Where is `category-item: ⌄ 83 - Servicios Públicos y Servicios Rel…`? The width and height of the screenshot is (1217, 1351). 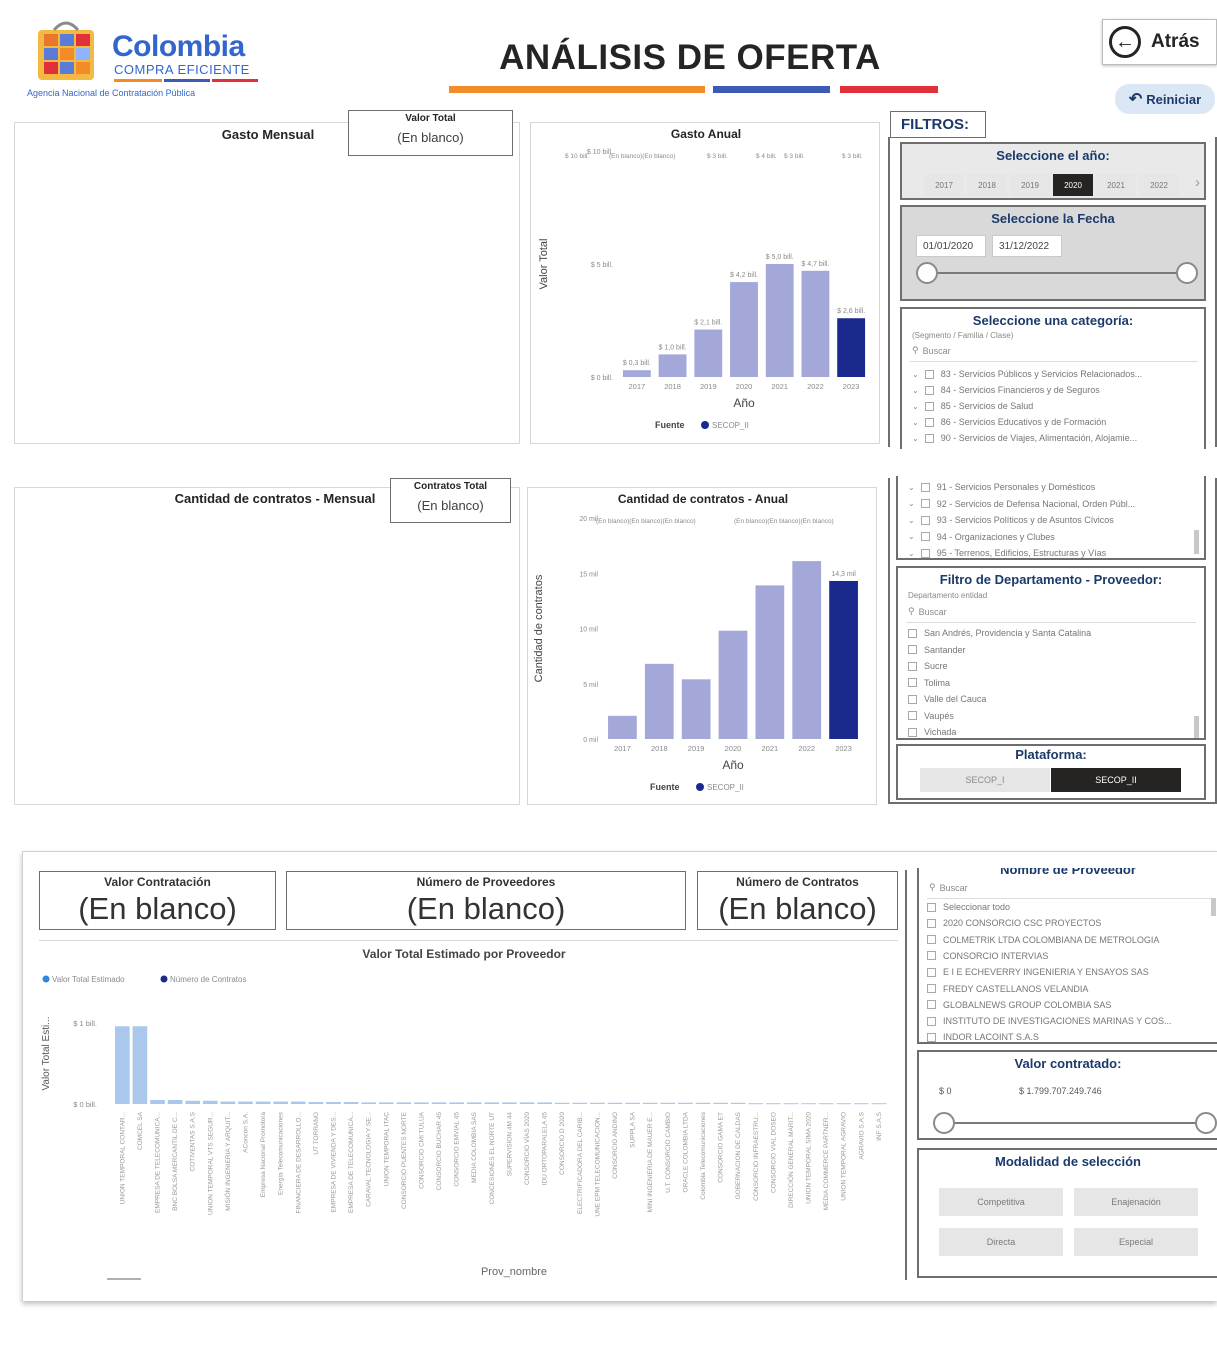 category-item: ⌄ 83 - Servicios Públicos y Servicios Rel… is located at coordinates (1054, 374).